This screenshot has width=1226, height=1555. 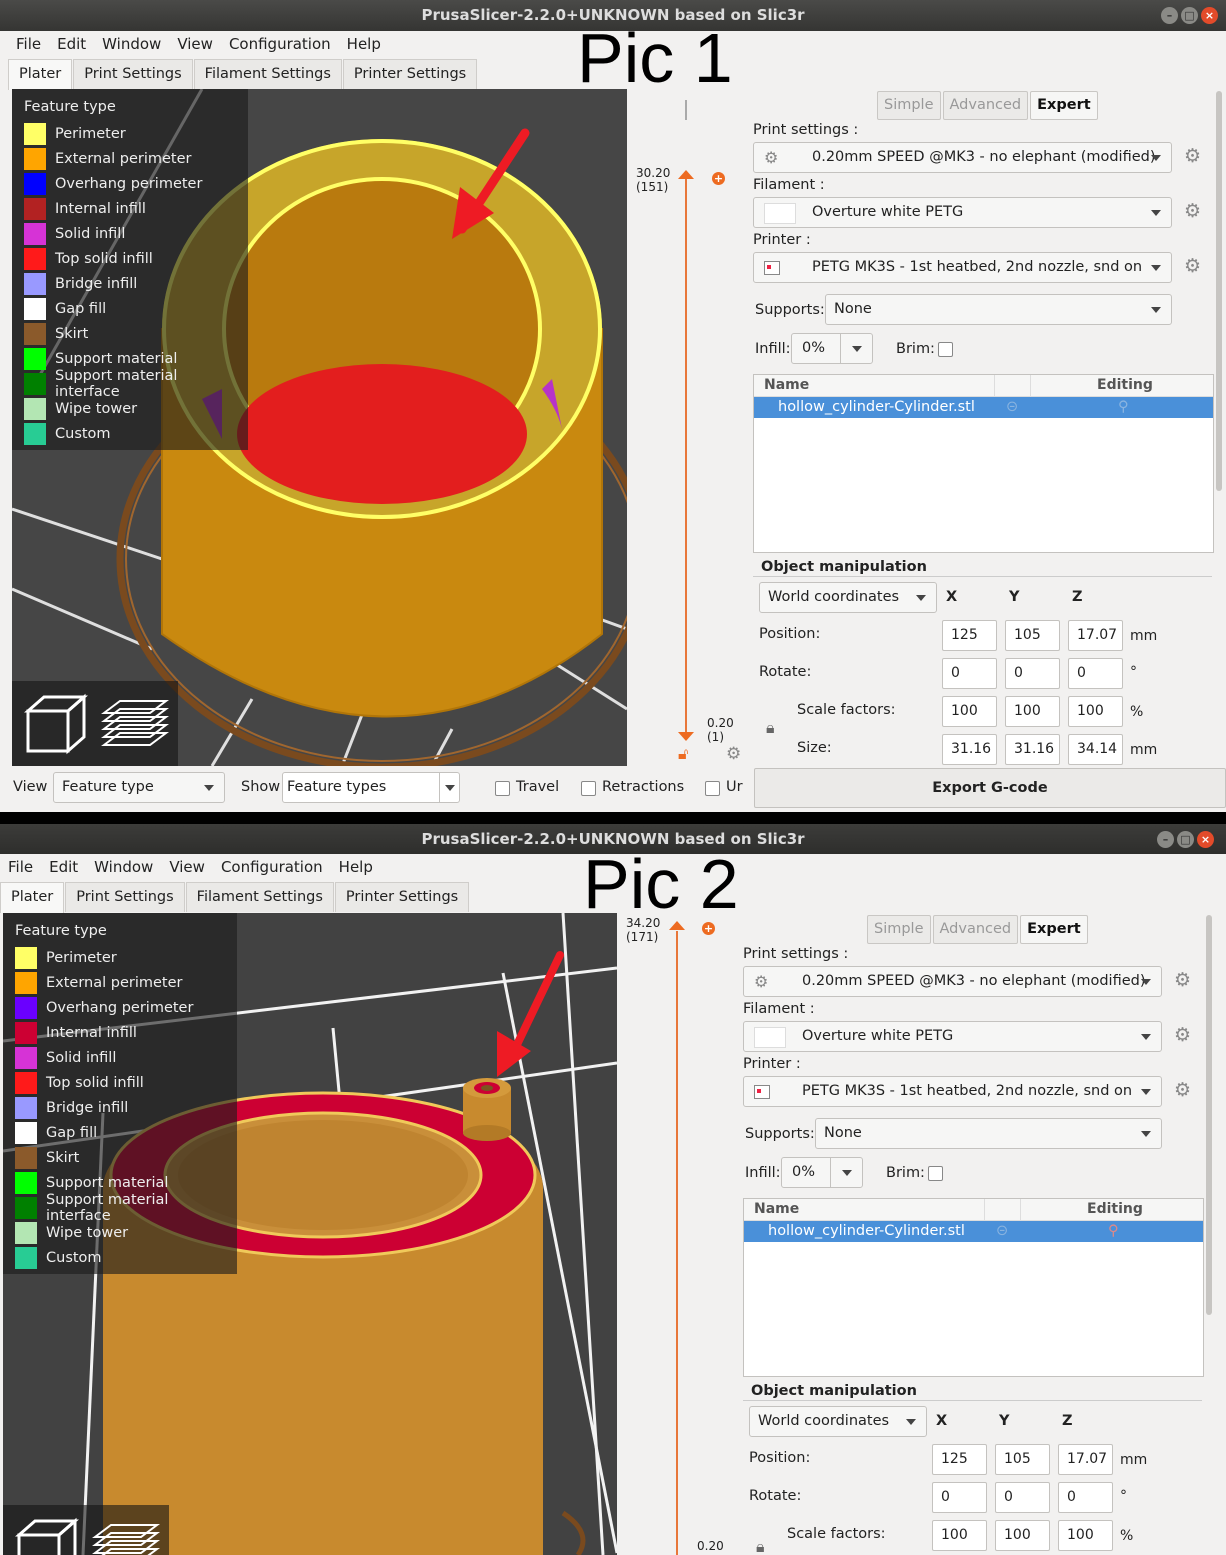 What do you see at coordinates (1085, 1535) in the screenshot?
I see `scale-z-field: 100` at bounding box center [1085, 1535].